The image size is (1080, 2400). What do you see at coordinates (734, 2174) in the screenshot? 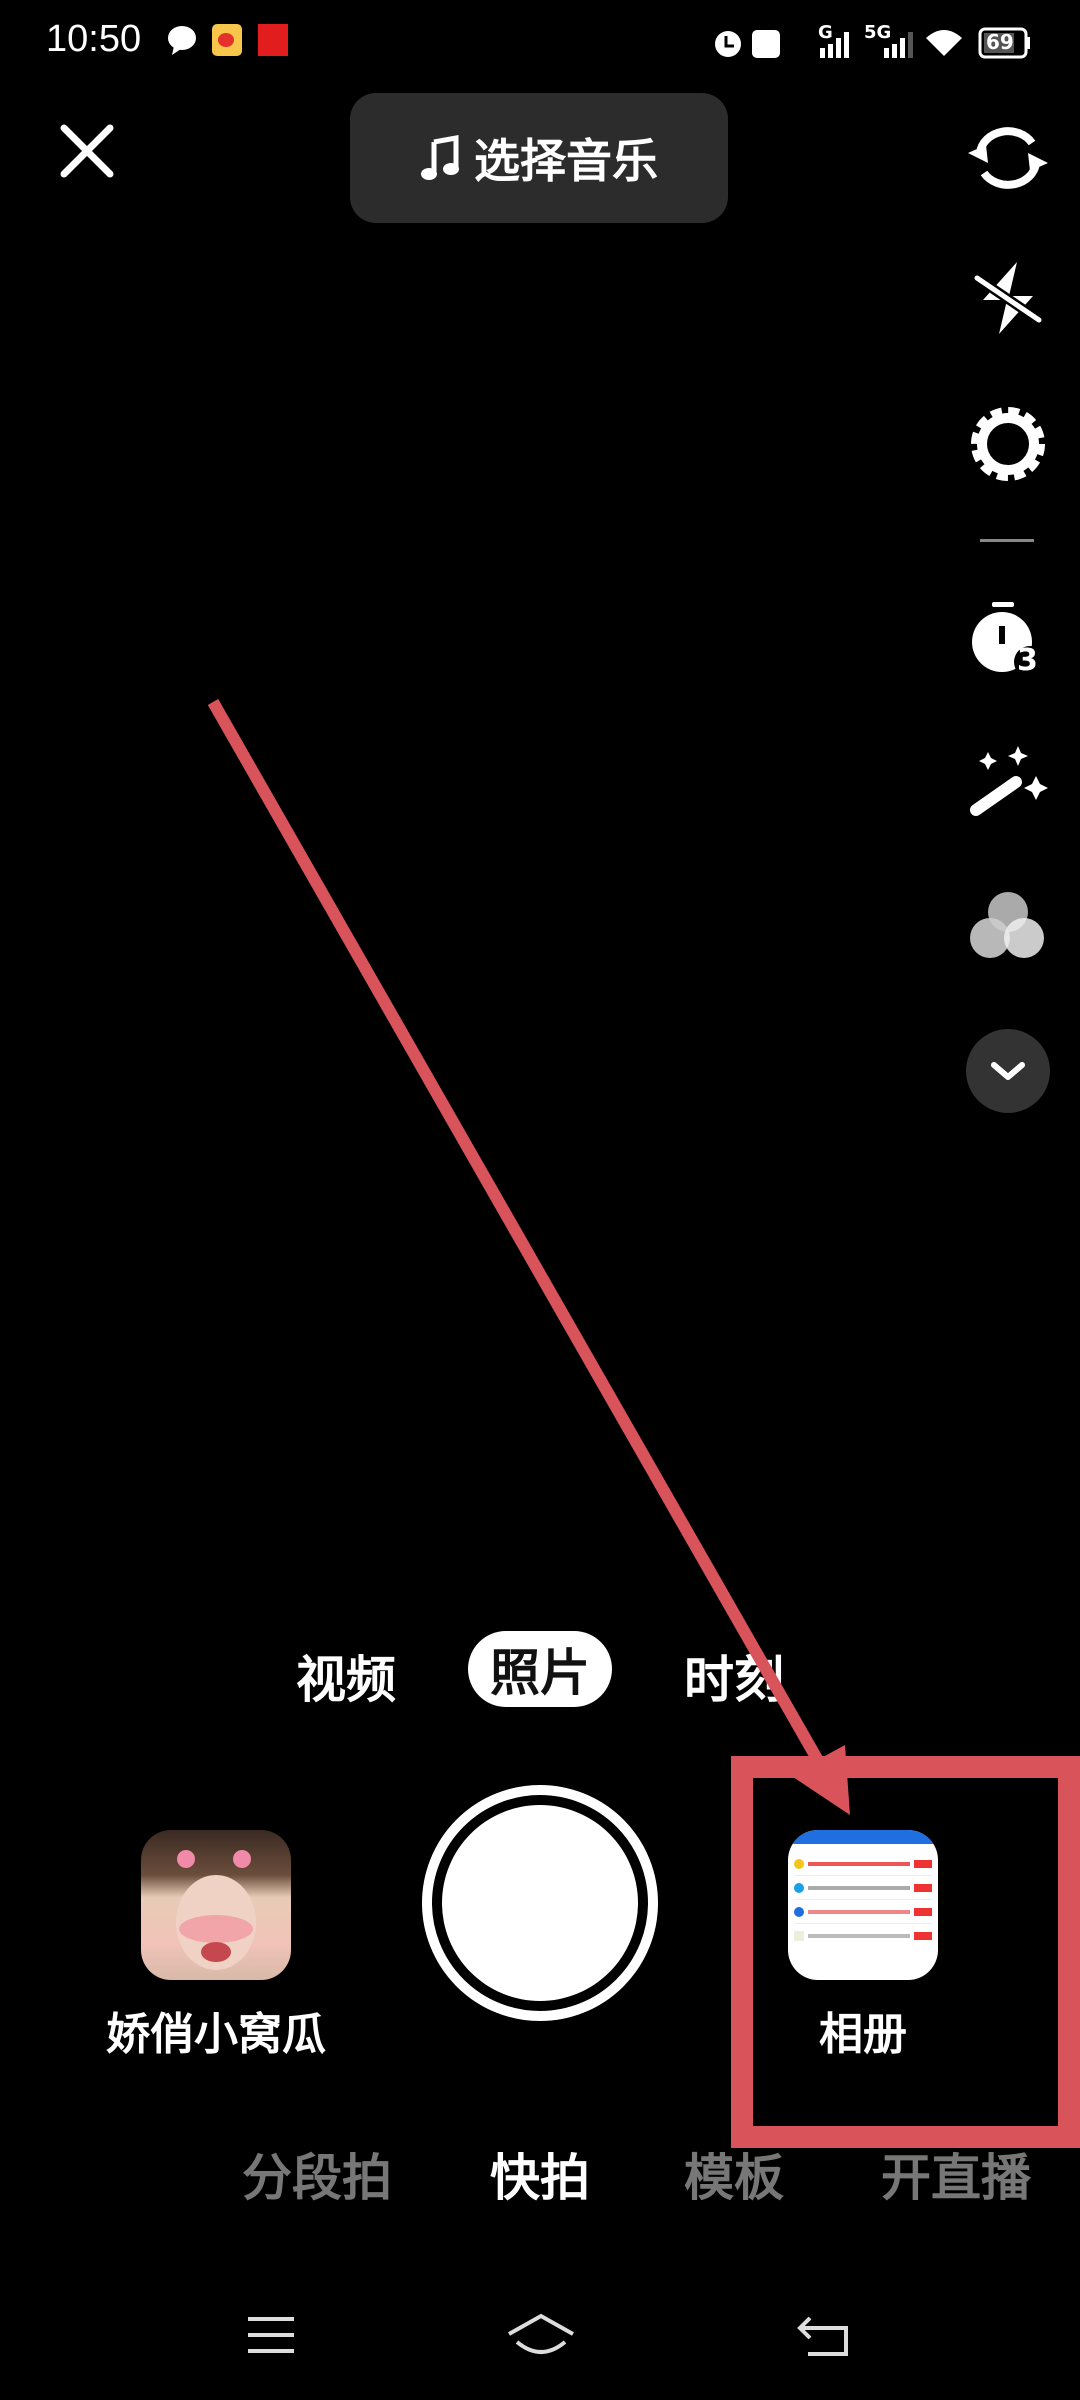
I see `bottom-tab-template: 模板` at bounding box center [734, 2174].